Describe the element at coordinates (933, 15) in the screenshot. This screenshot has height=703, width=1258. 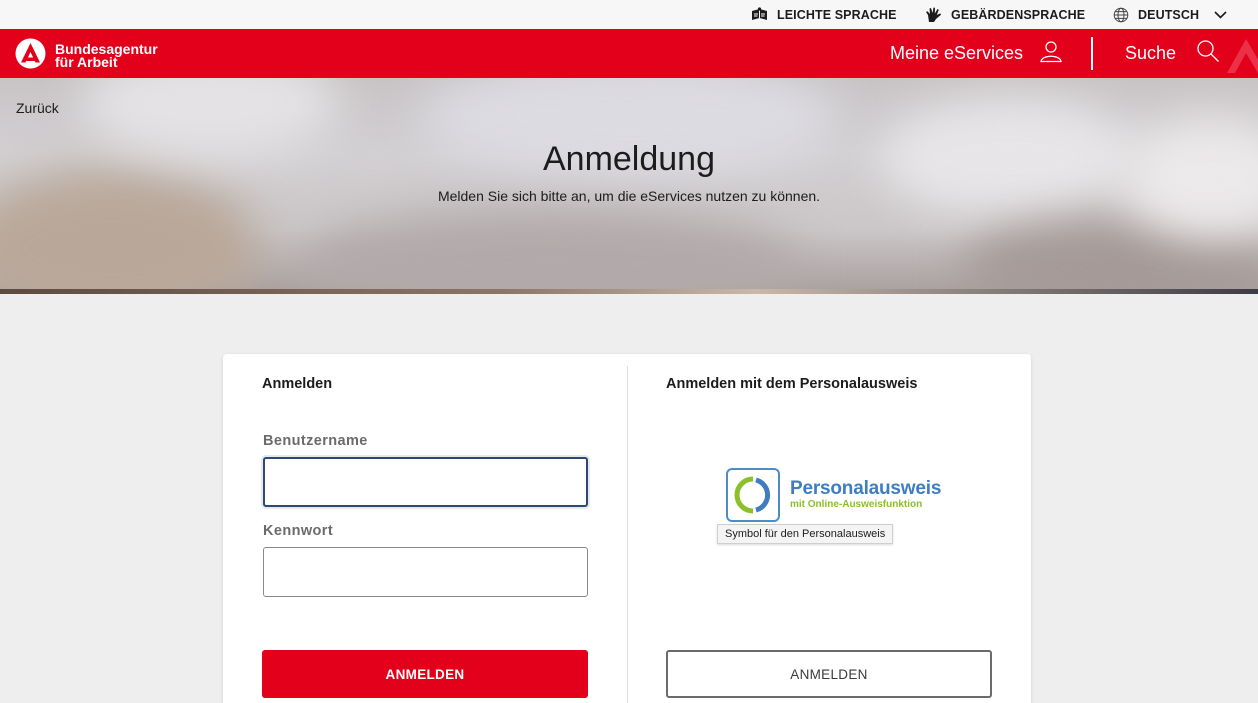
I see `sign-language-hand-icon` at that location.